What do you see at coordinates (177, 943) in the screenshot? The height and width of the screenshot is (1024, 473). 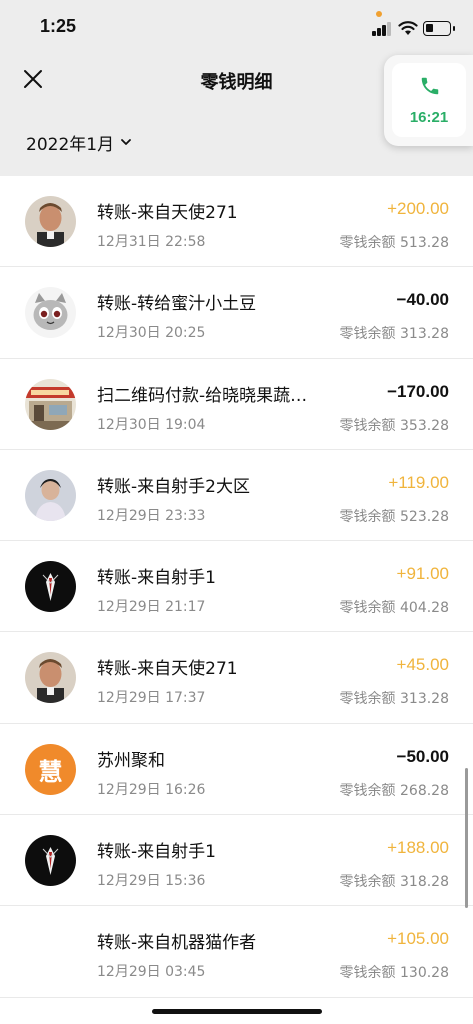 I see `transaction-title: 转账-来自机器猫作者` at bounding box center [177, 943].